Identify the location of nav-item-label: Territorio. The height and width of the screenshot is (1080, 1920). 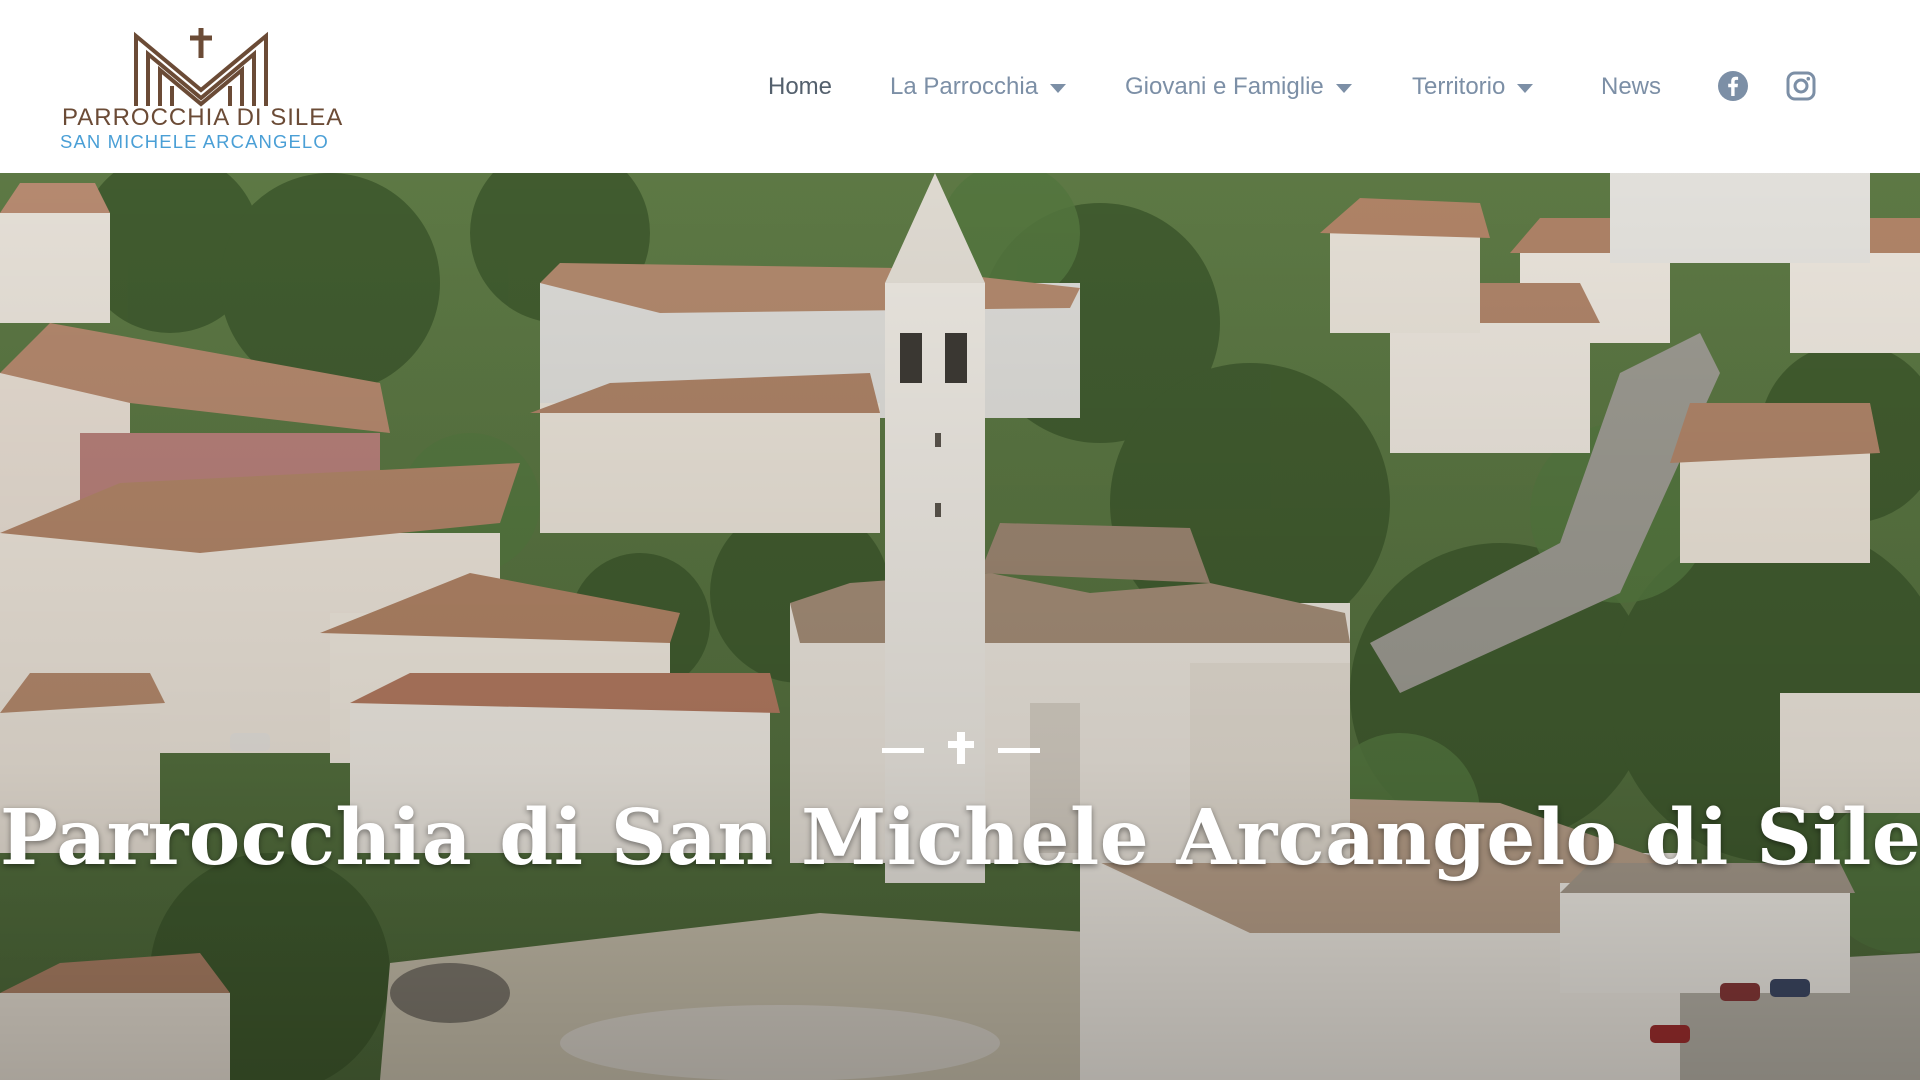
(1459, 86).